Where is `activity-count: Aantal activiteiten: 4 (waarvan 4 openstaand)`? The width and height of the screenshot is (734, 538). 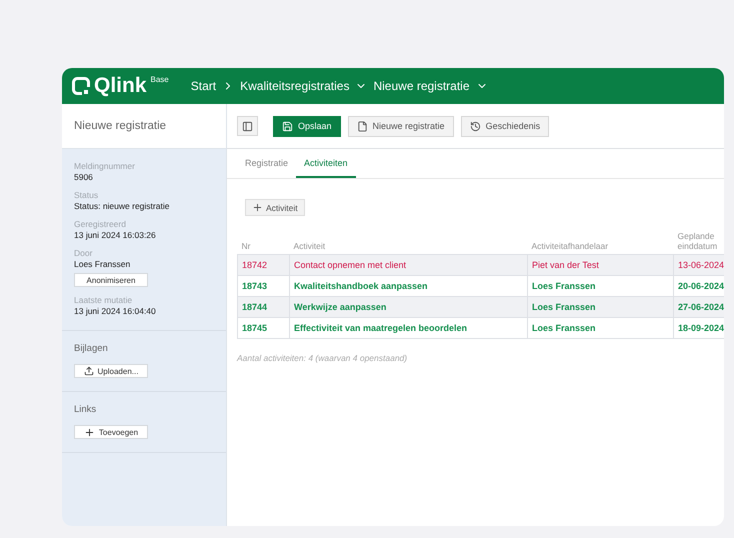
activity-count: Aantal activiteiten: 4 (waarvan 4 openstaand) is located at coordinates (322, 358).